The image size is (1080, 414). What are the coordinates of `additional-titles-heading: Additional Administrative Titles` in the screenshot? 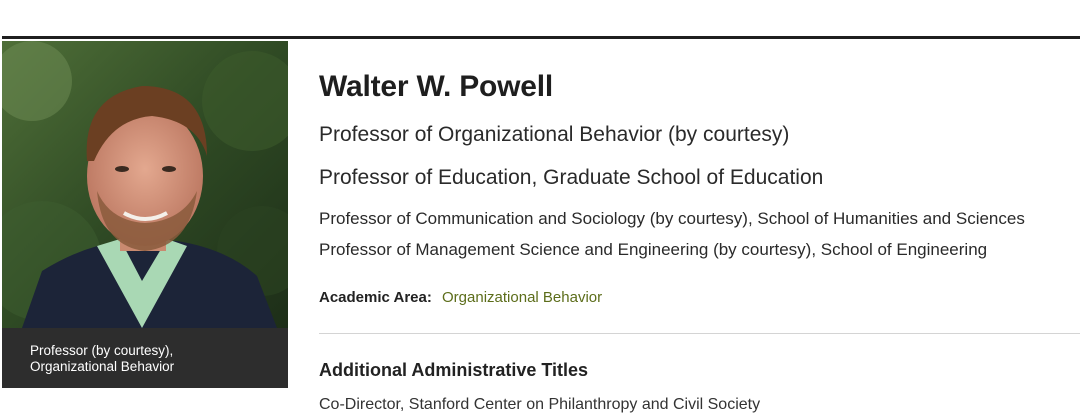 It's located at (454, 370).